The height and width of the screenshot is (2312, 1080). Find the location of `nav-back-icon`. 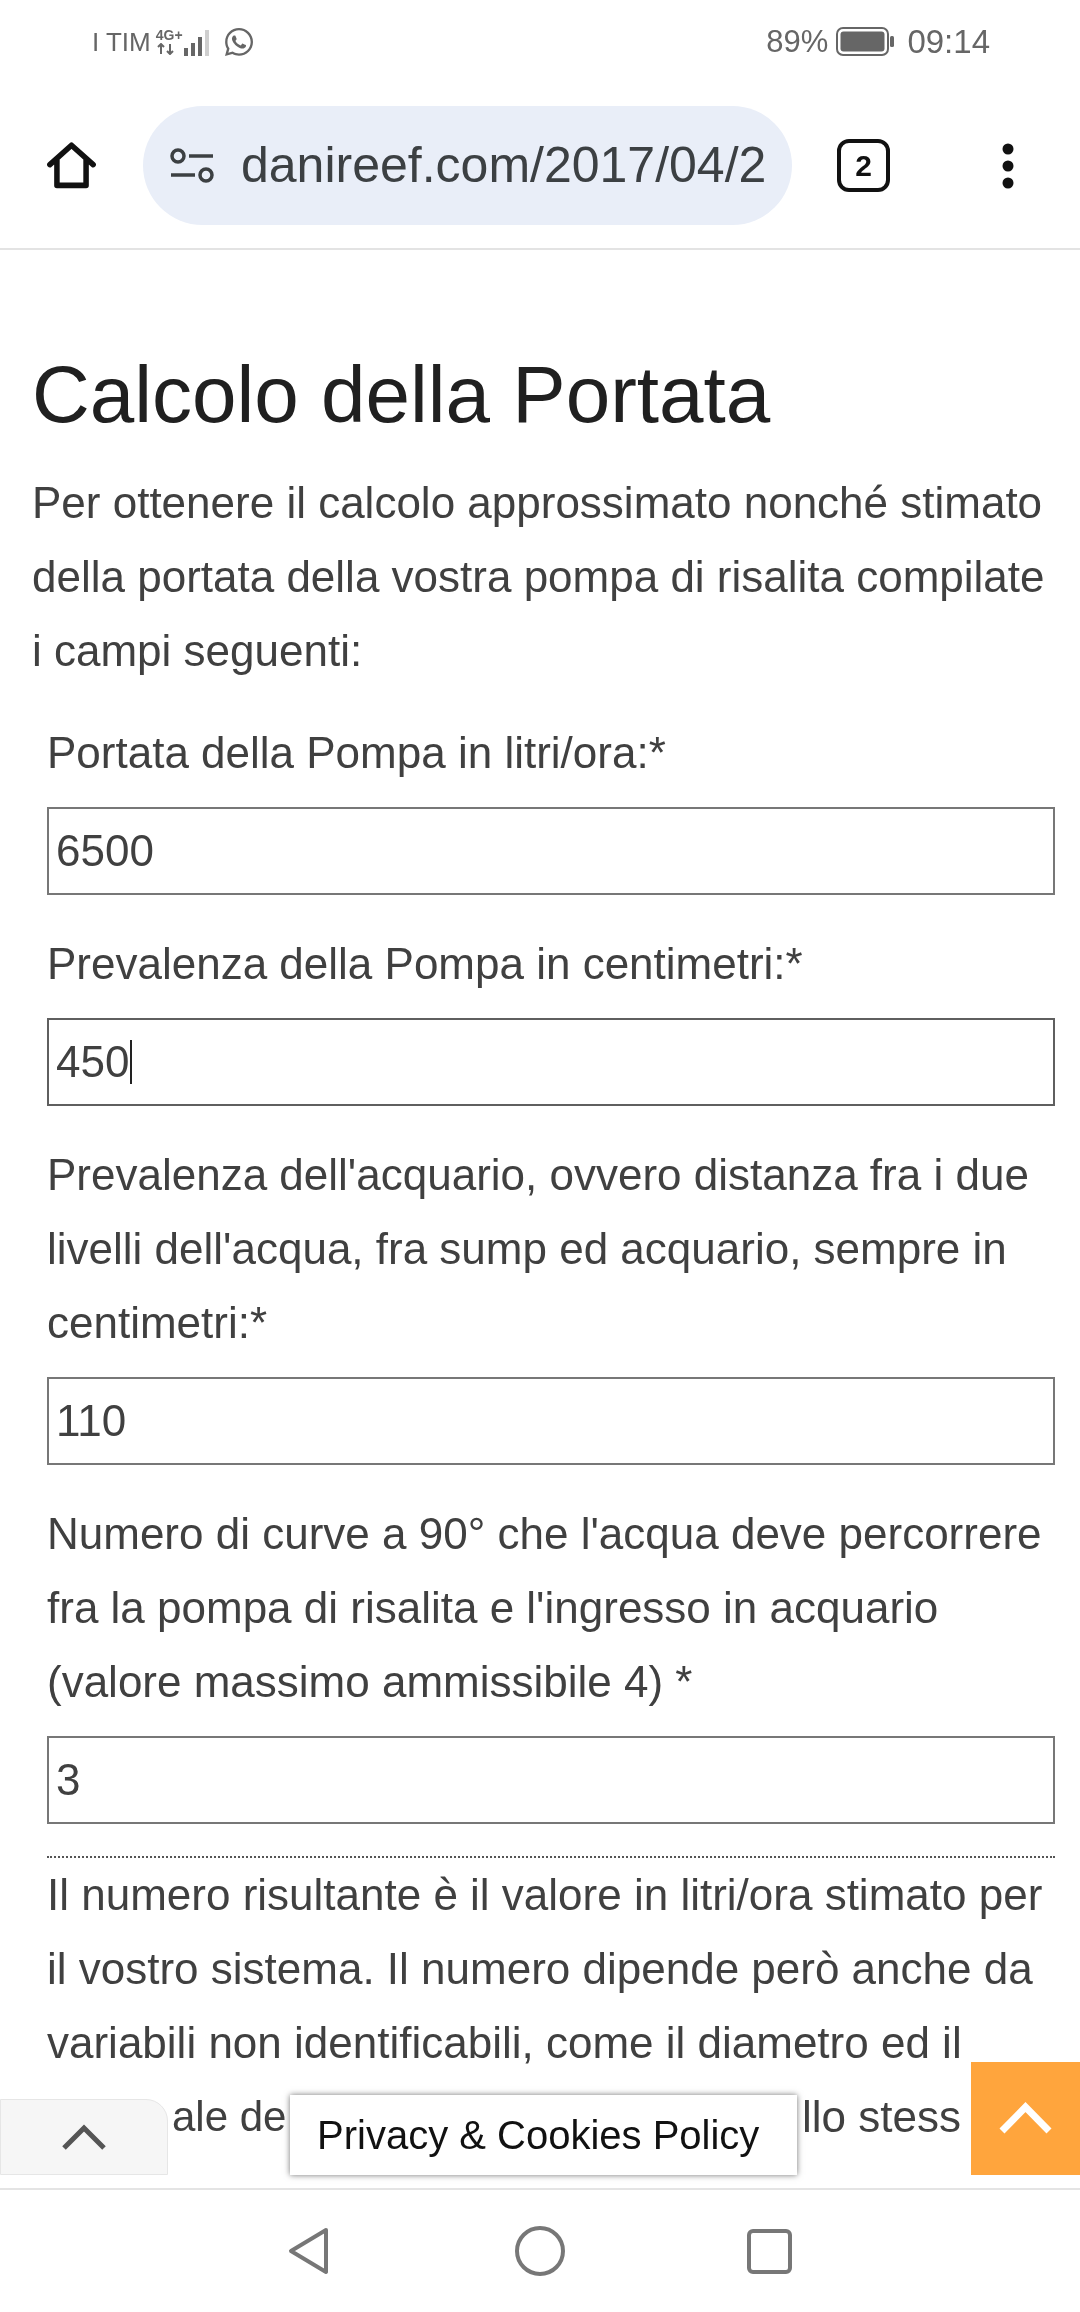

nav-back-icon is located at coordinates (308, 2251).